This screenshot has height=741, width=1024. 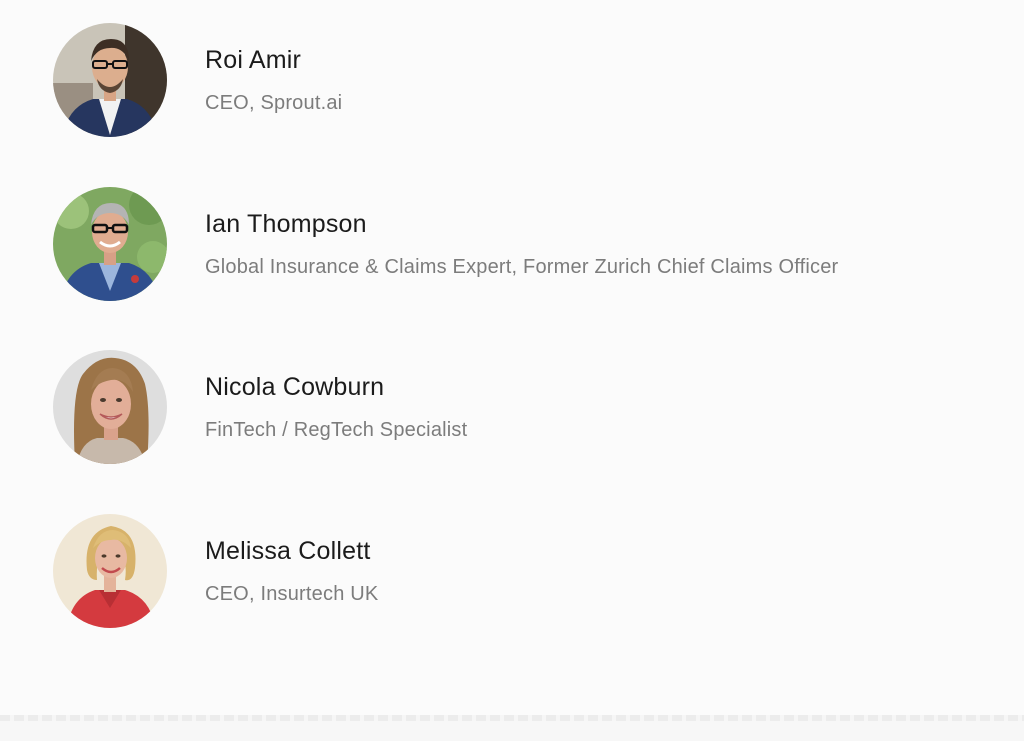 What do you see at coordinates (253, 60) in the screenshot?
I see `speaker-name: Roi Amir` at bounding box center [253, 60].